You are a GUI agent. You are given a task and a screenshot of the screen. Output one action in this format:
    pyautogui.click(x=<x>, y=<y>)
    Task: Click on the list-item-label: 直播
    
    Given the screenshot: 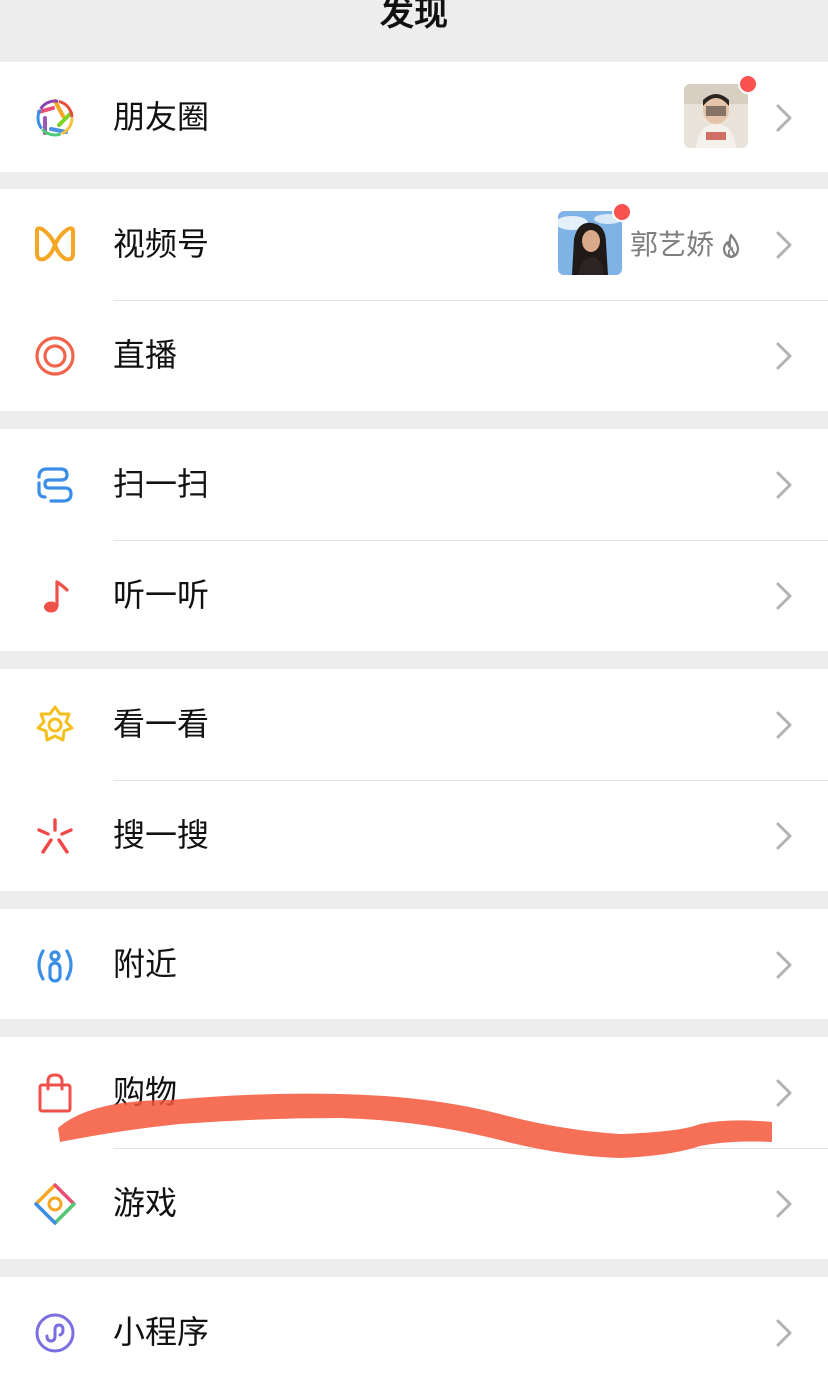 What is the action you would take?
    pyautogui.click(x=145, y=355)
    